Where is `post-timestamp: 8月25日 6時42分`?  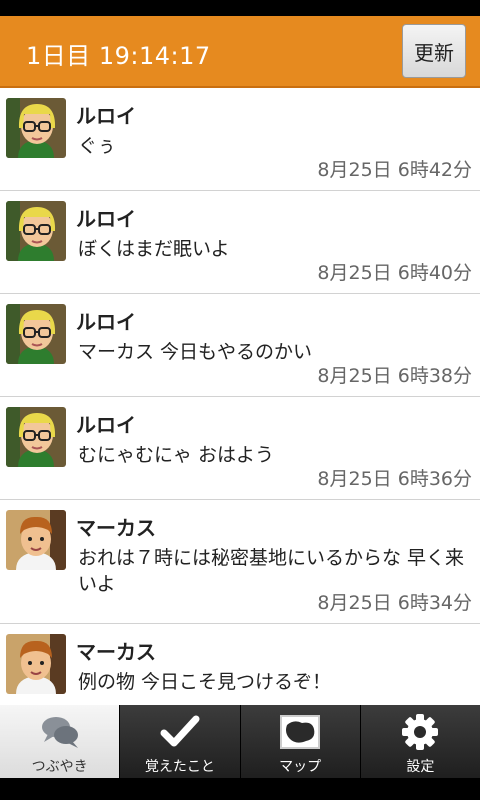 post-timestamp: 8月25日 6時42分 is located at coordinates (394, 170).